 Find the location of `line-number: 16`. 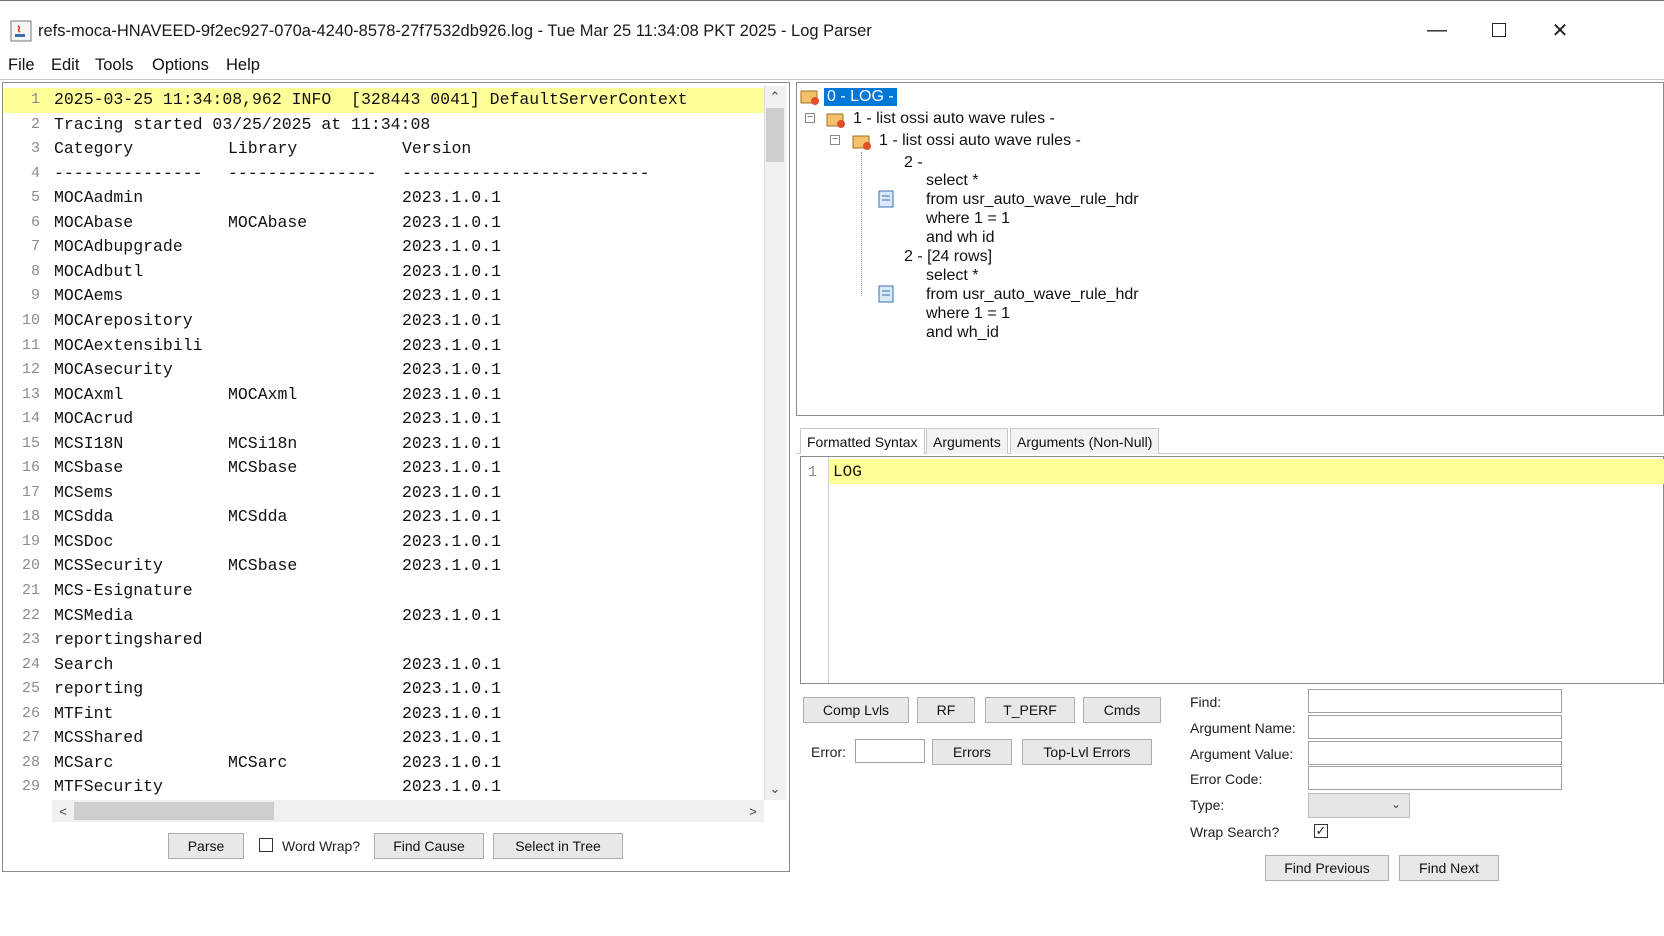

line-number: 16 is located at coordinates (30, 468).